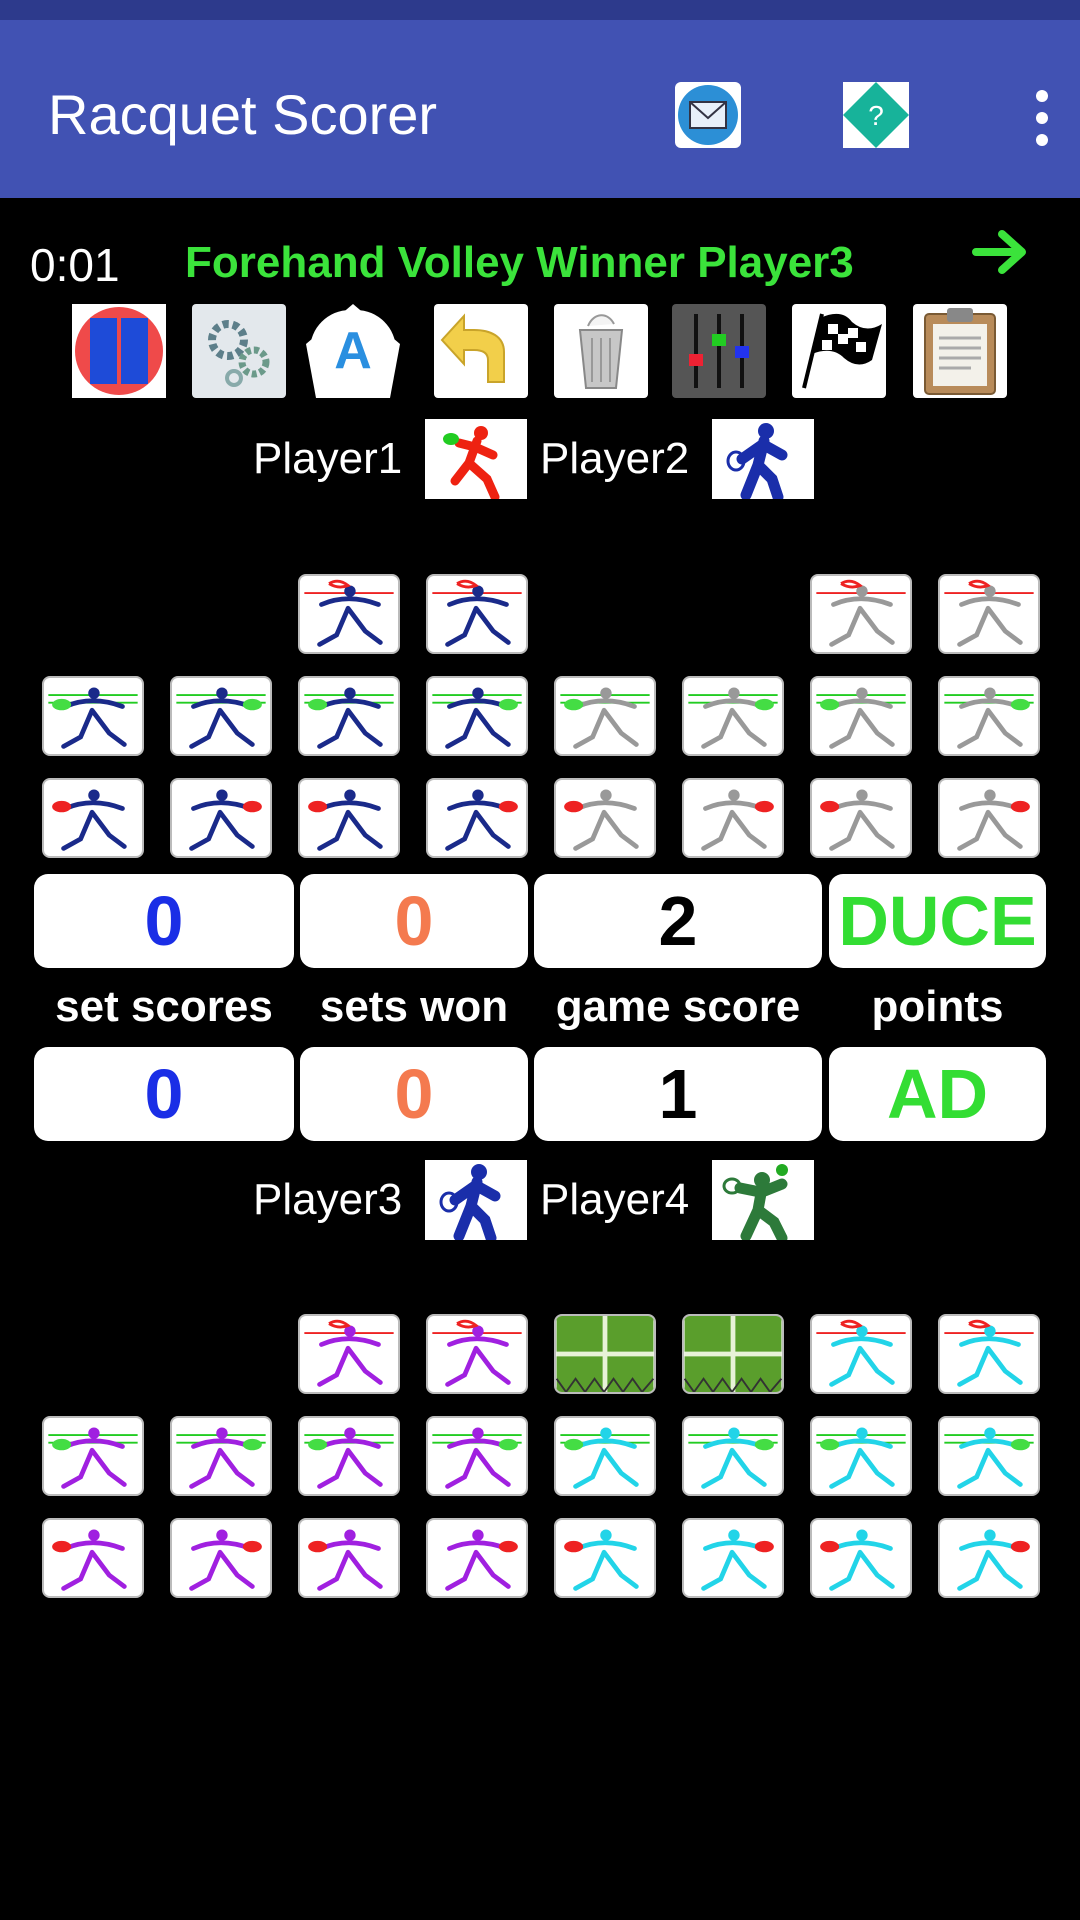 The height and width of the screenshot is (1920, 1080). Describe the element at coordinates (719, 351) in the screenshot. I see `mixer-sliders-icon` at that location.